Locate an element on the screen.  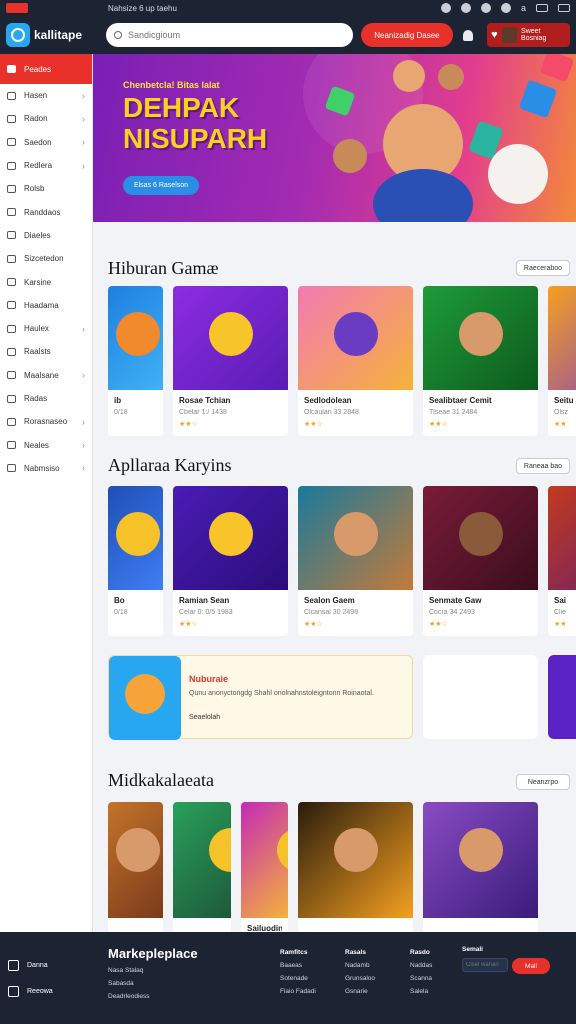
footer-link: Gsnarie is located at coordinates (360, 991).